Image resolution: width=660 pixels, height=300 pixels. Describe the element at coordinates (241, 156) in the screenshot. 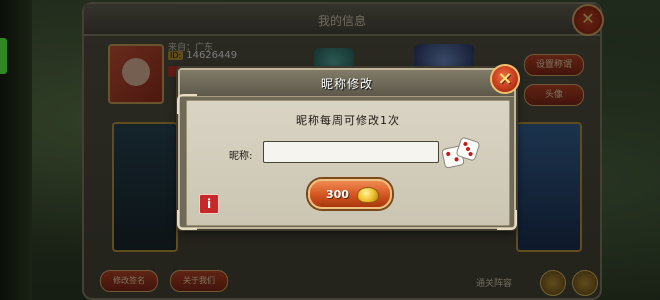

I see `nickname-label: 昵称:` at that location.